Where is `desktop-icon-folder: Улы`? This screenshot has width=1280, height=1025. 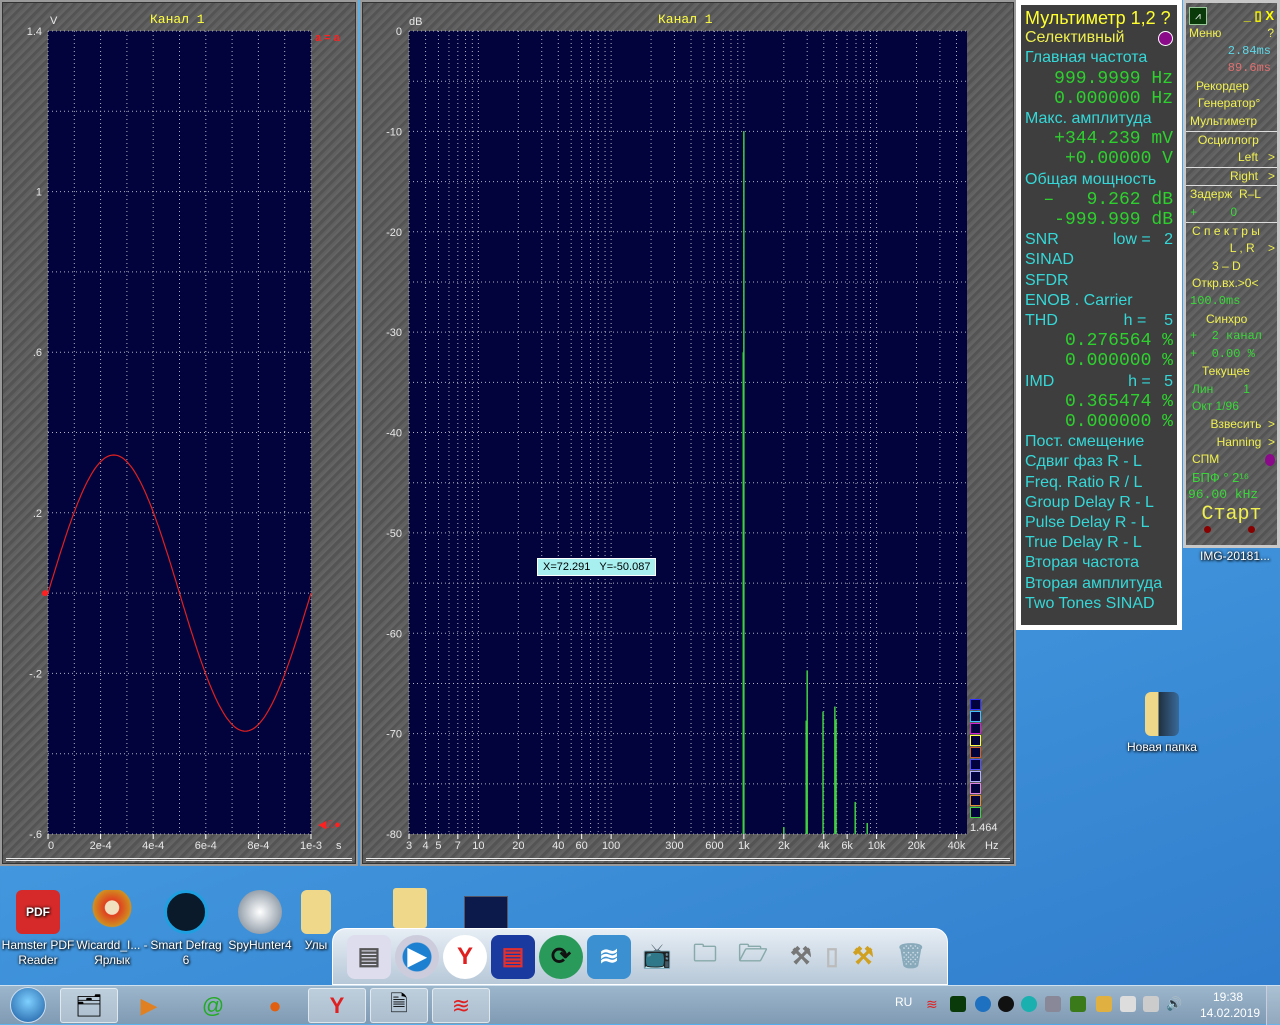
desktop-icon-folder: Улы is located at coordinates (316, 921).